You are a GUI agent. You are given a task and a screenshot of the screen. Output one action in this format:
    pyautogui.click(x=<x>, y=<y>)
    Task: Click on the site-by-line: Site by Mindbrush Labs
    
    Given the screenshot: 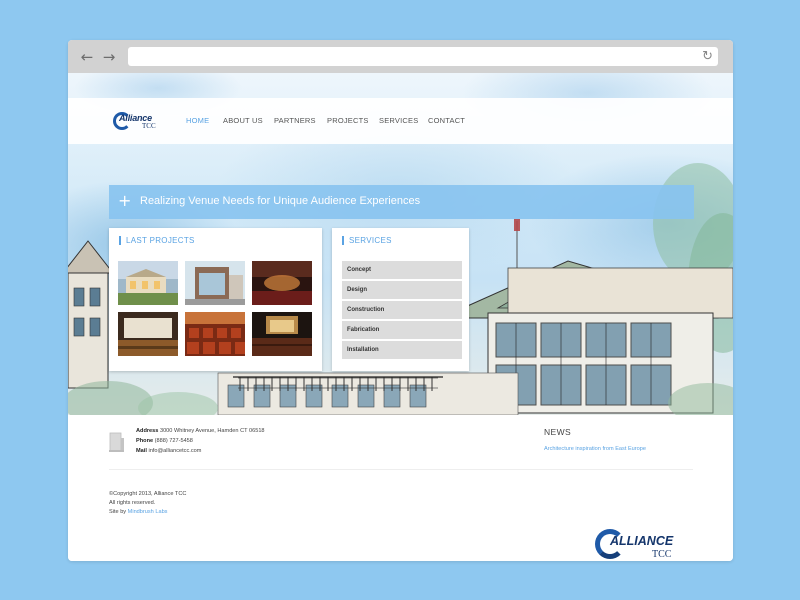 What is the action you would take?
    pyautogui.click(x=138, y=512)
    